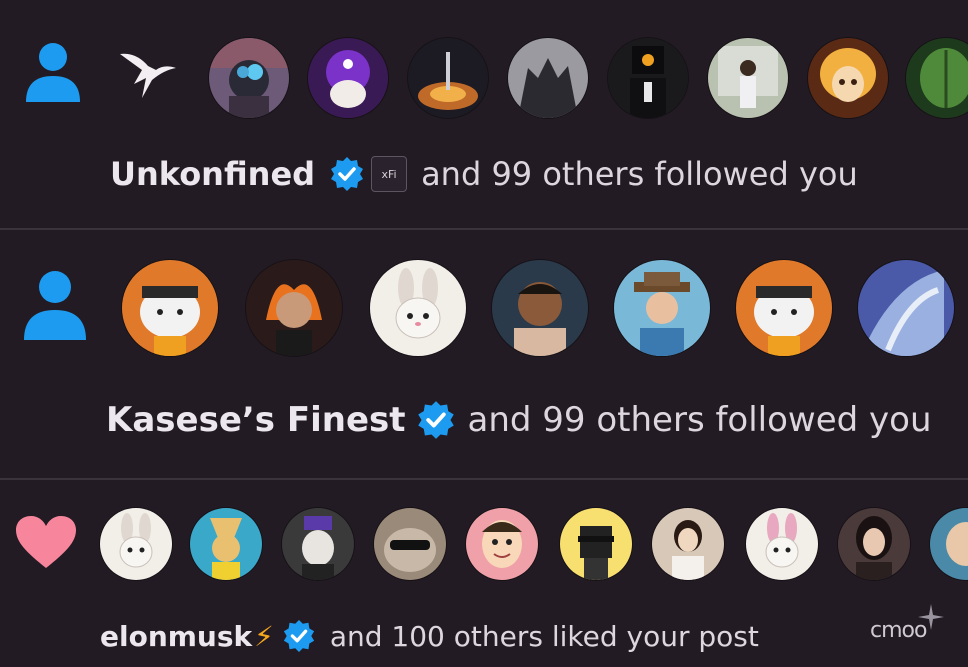 The width and height of the screenshot is (968, 667). I want to click on heart-icon, so click(46, 542).